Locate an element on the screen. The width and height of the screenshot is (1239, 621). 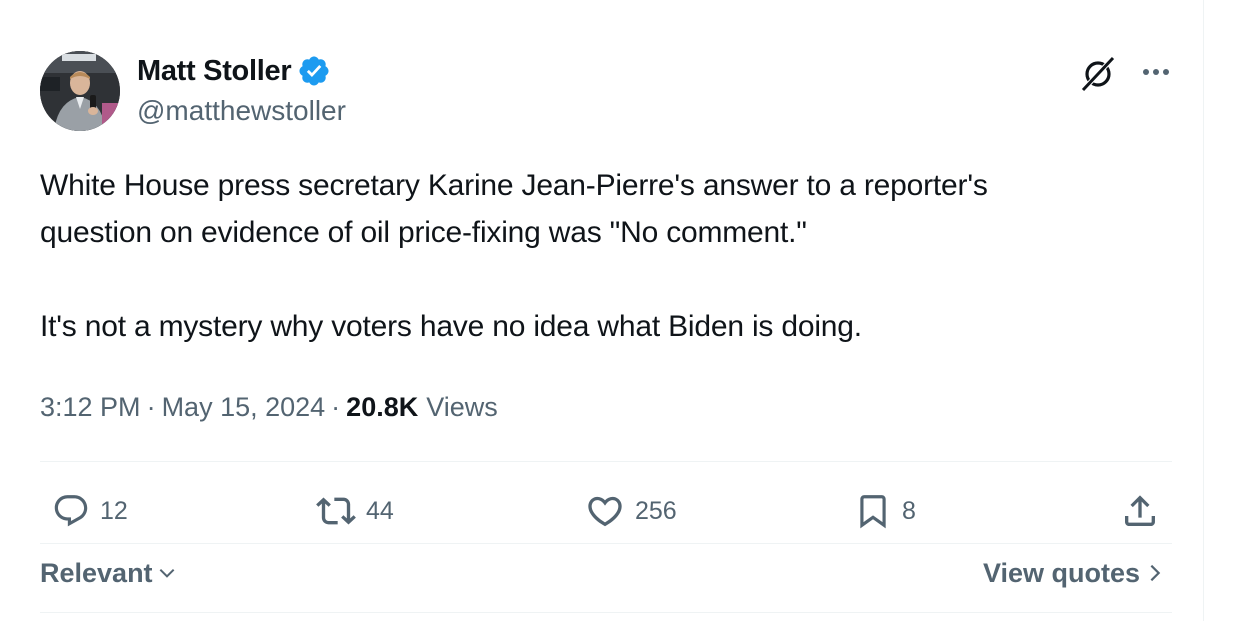
grok-icon is located at coordinates (1098, 74).